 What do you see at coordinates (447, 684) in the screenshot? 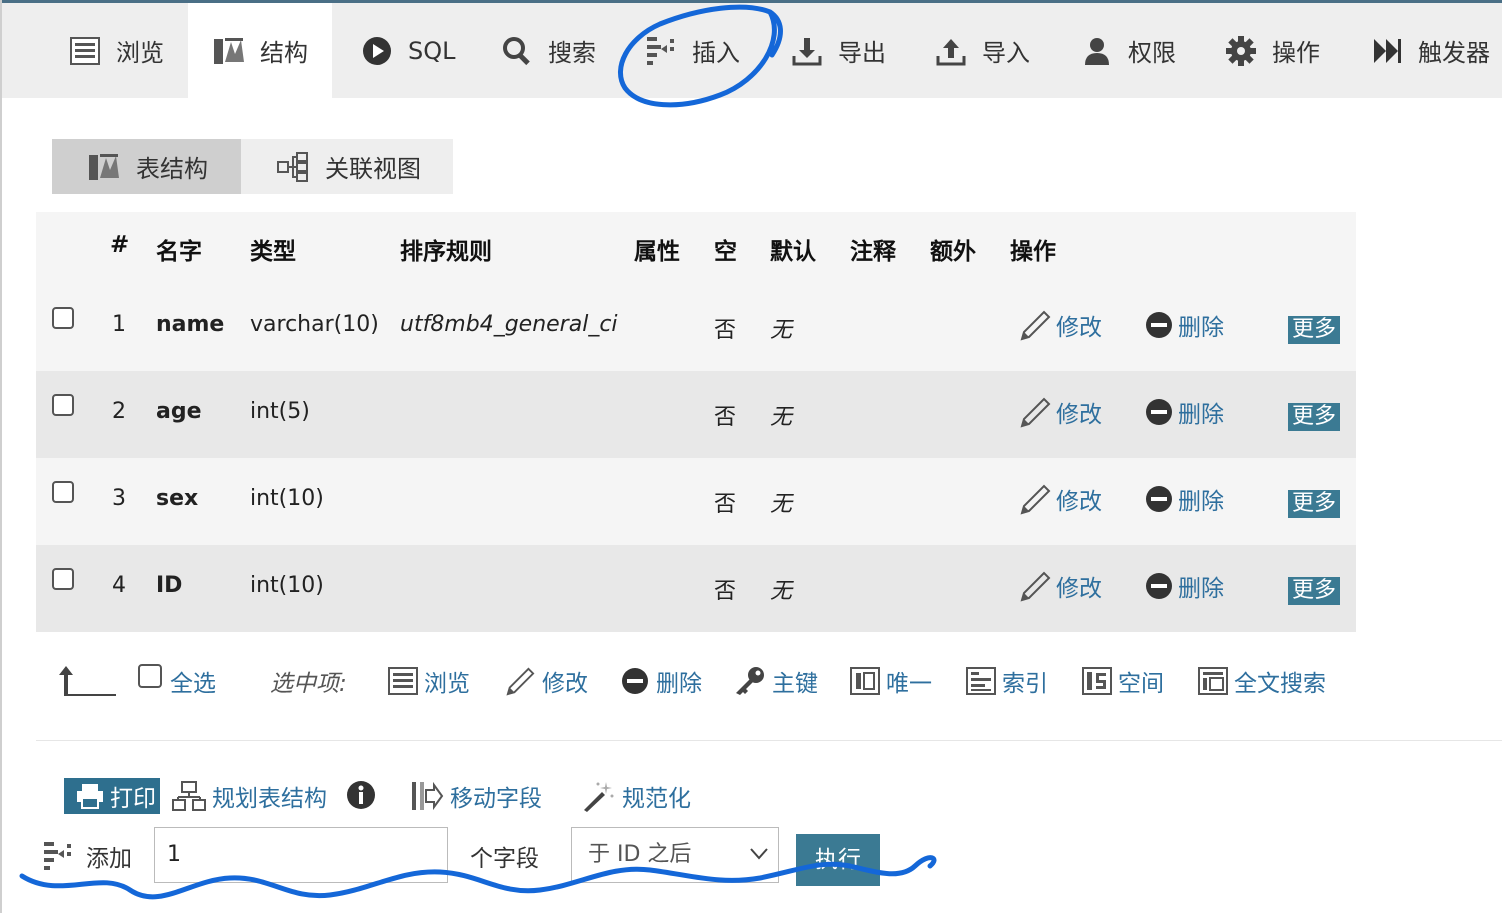
I see `bulk-browse-label: 浏览` at bounding box center [447, 684].